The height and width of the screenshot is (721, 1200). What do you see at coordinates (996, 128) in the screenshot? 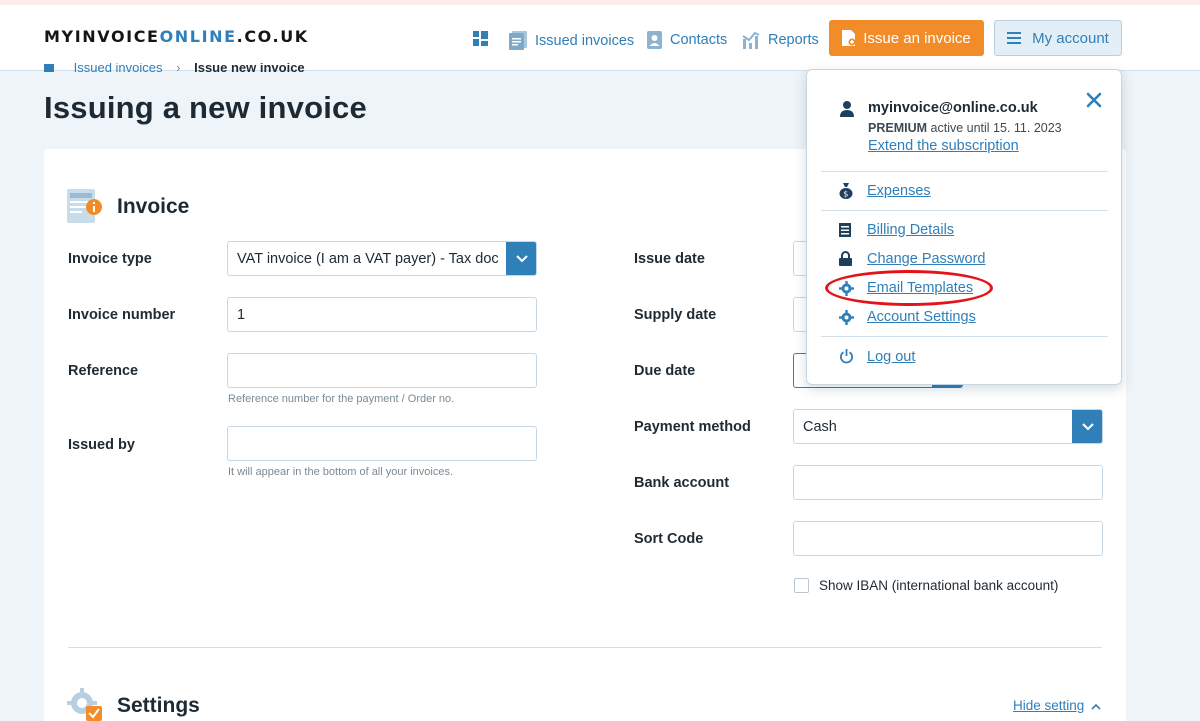
I see `plan-status: active until 15. 11. 2023` at bounding box center [996, 128].